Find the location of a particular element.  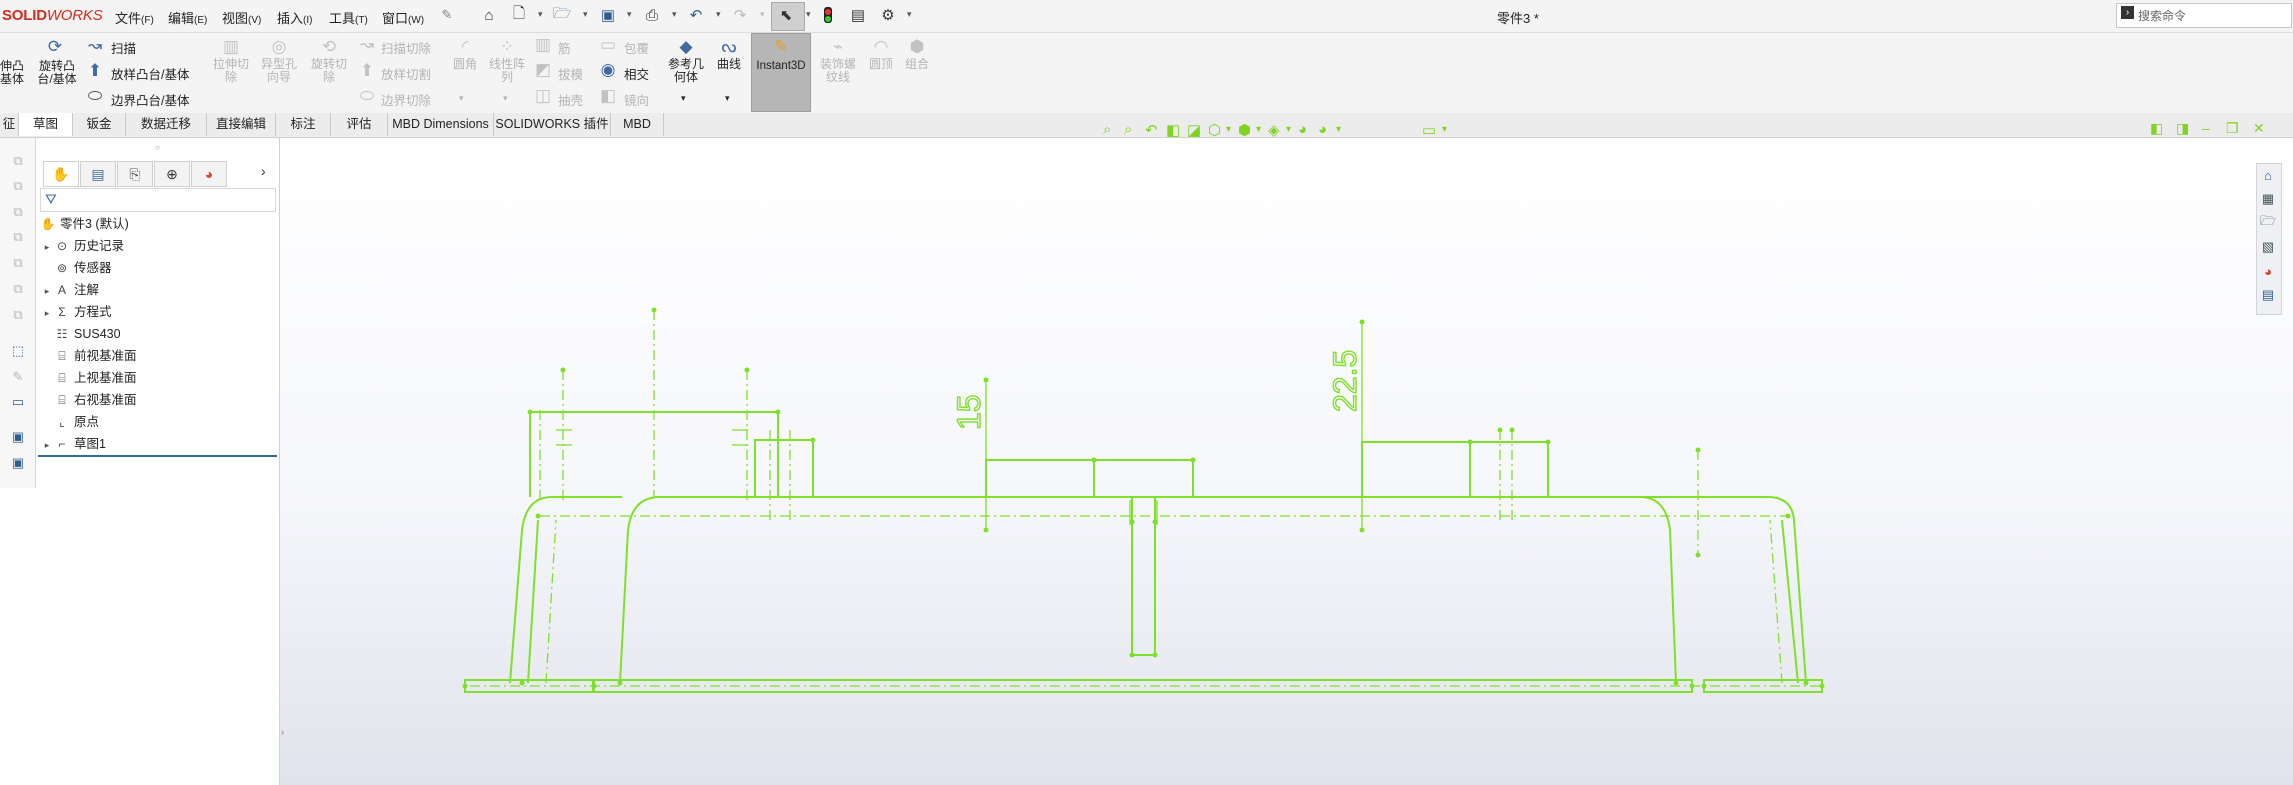

profile-left-wall is located at coordinates (533, 601).